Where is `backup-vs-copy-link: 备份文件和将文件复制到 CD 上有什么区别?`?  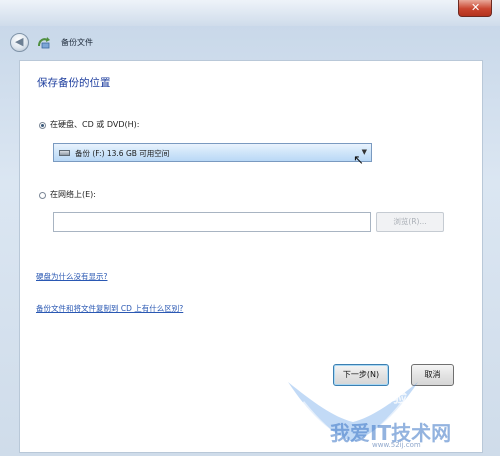
backup-vs-copy-link: 备份文件和将文件复制到 CD 上有什么区别? is located at coordinates (109, 308).